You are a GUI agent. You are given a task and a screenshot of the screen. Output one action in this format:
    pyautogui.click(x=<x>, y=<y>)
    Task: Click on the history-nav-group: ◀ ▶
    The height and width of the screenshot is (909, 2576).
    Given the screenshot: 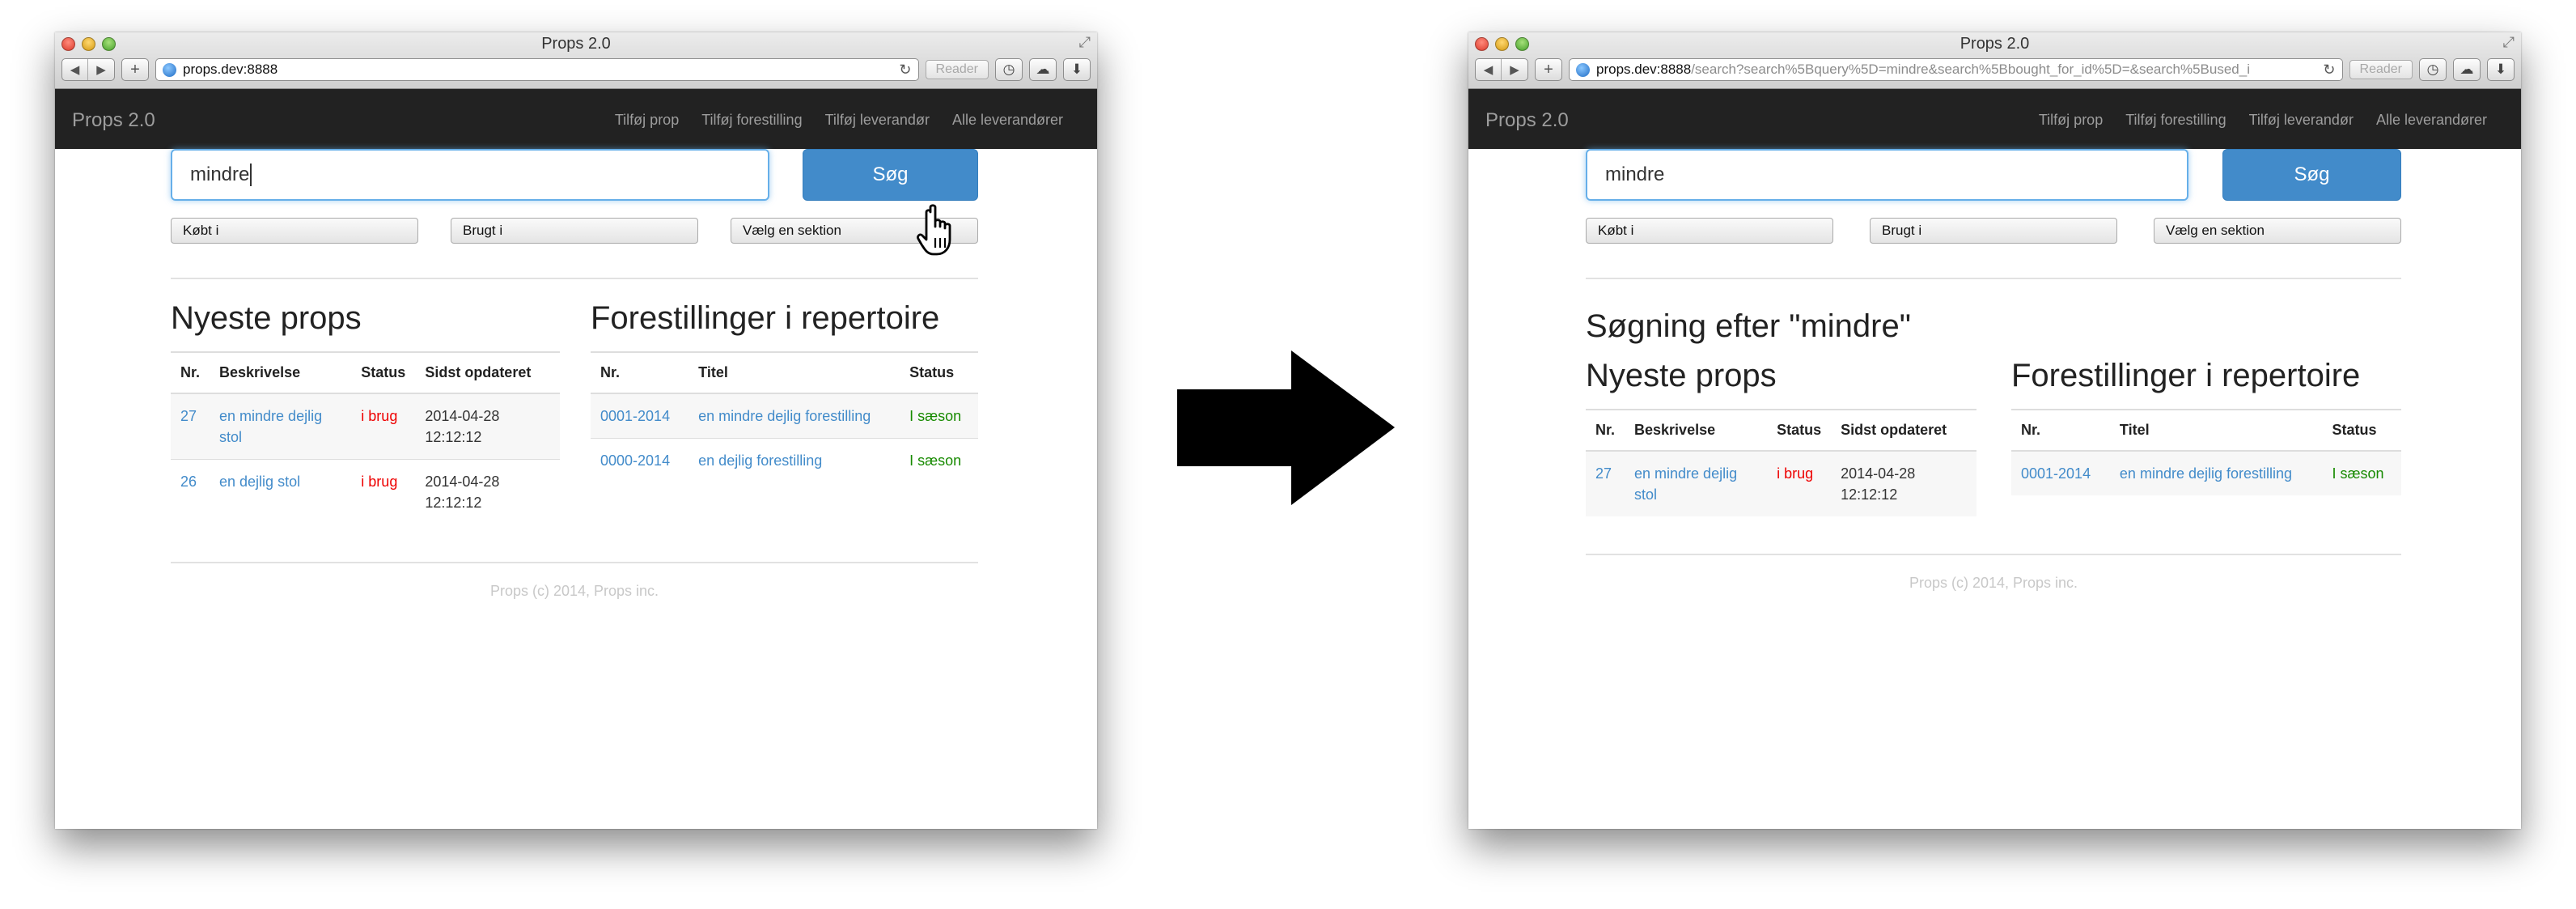 What is the action you would take?
    pyautogui.click(x=1501, y=70)
    